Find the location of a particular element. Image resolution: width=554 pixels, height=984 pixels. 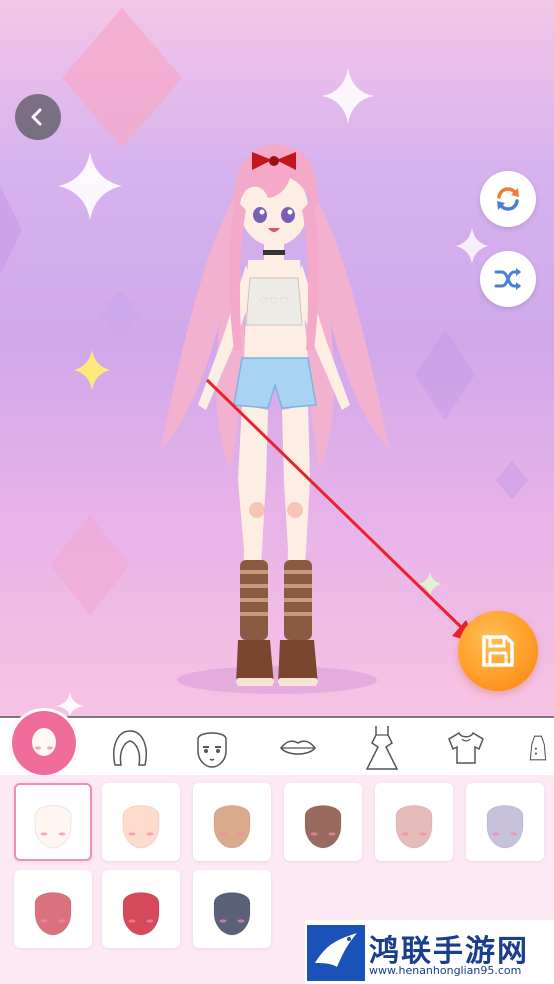

outfit-icon is located at coordinates (538, 748).